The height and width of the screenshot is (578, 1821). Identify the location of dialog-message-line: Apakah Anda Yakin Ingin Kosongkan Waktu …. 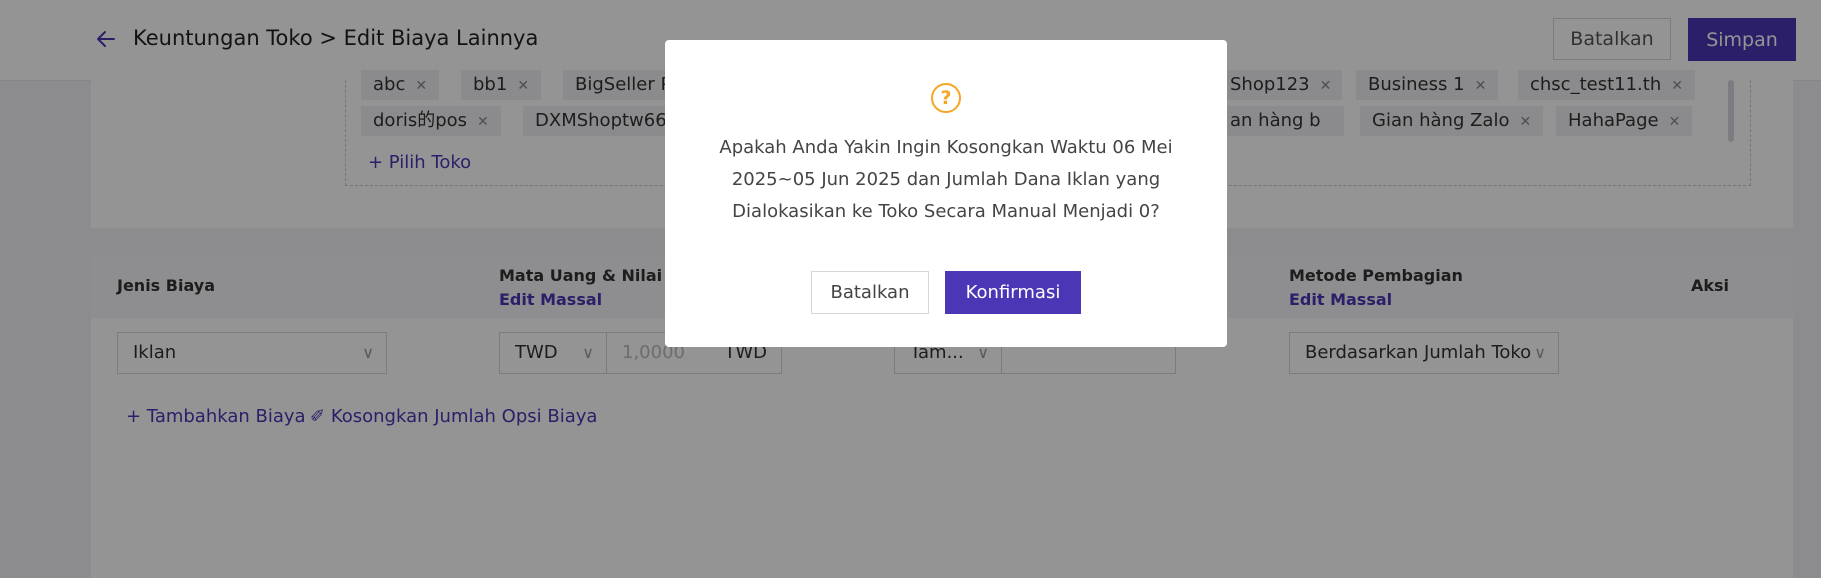
(946, 147).